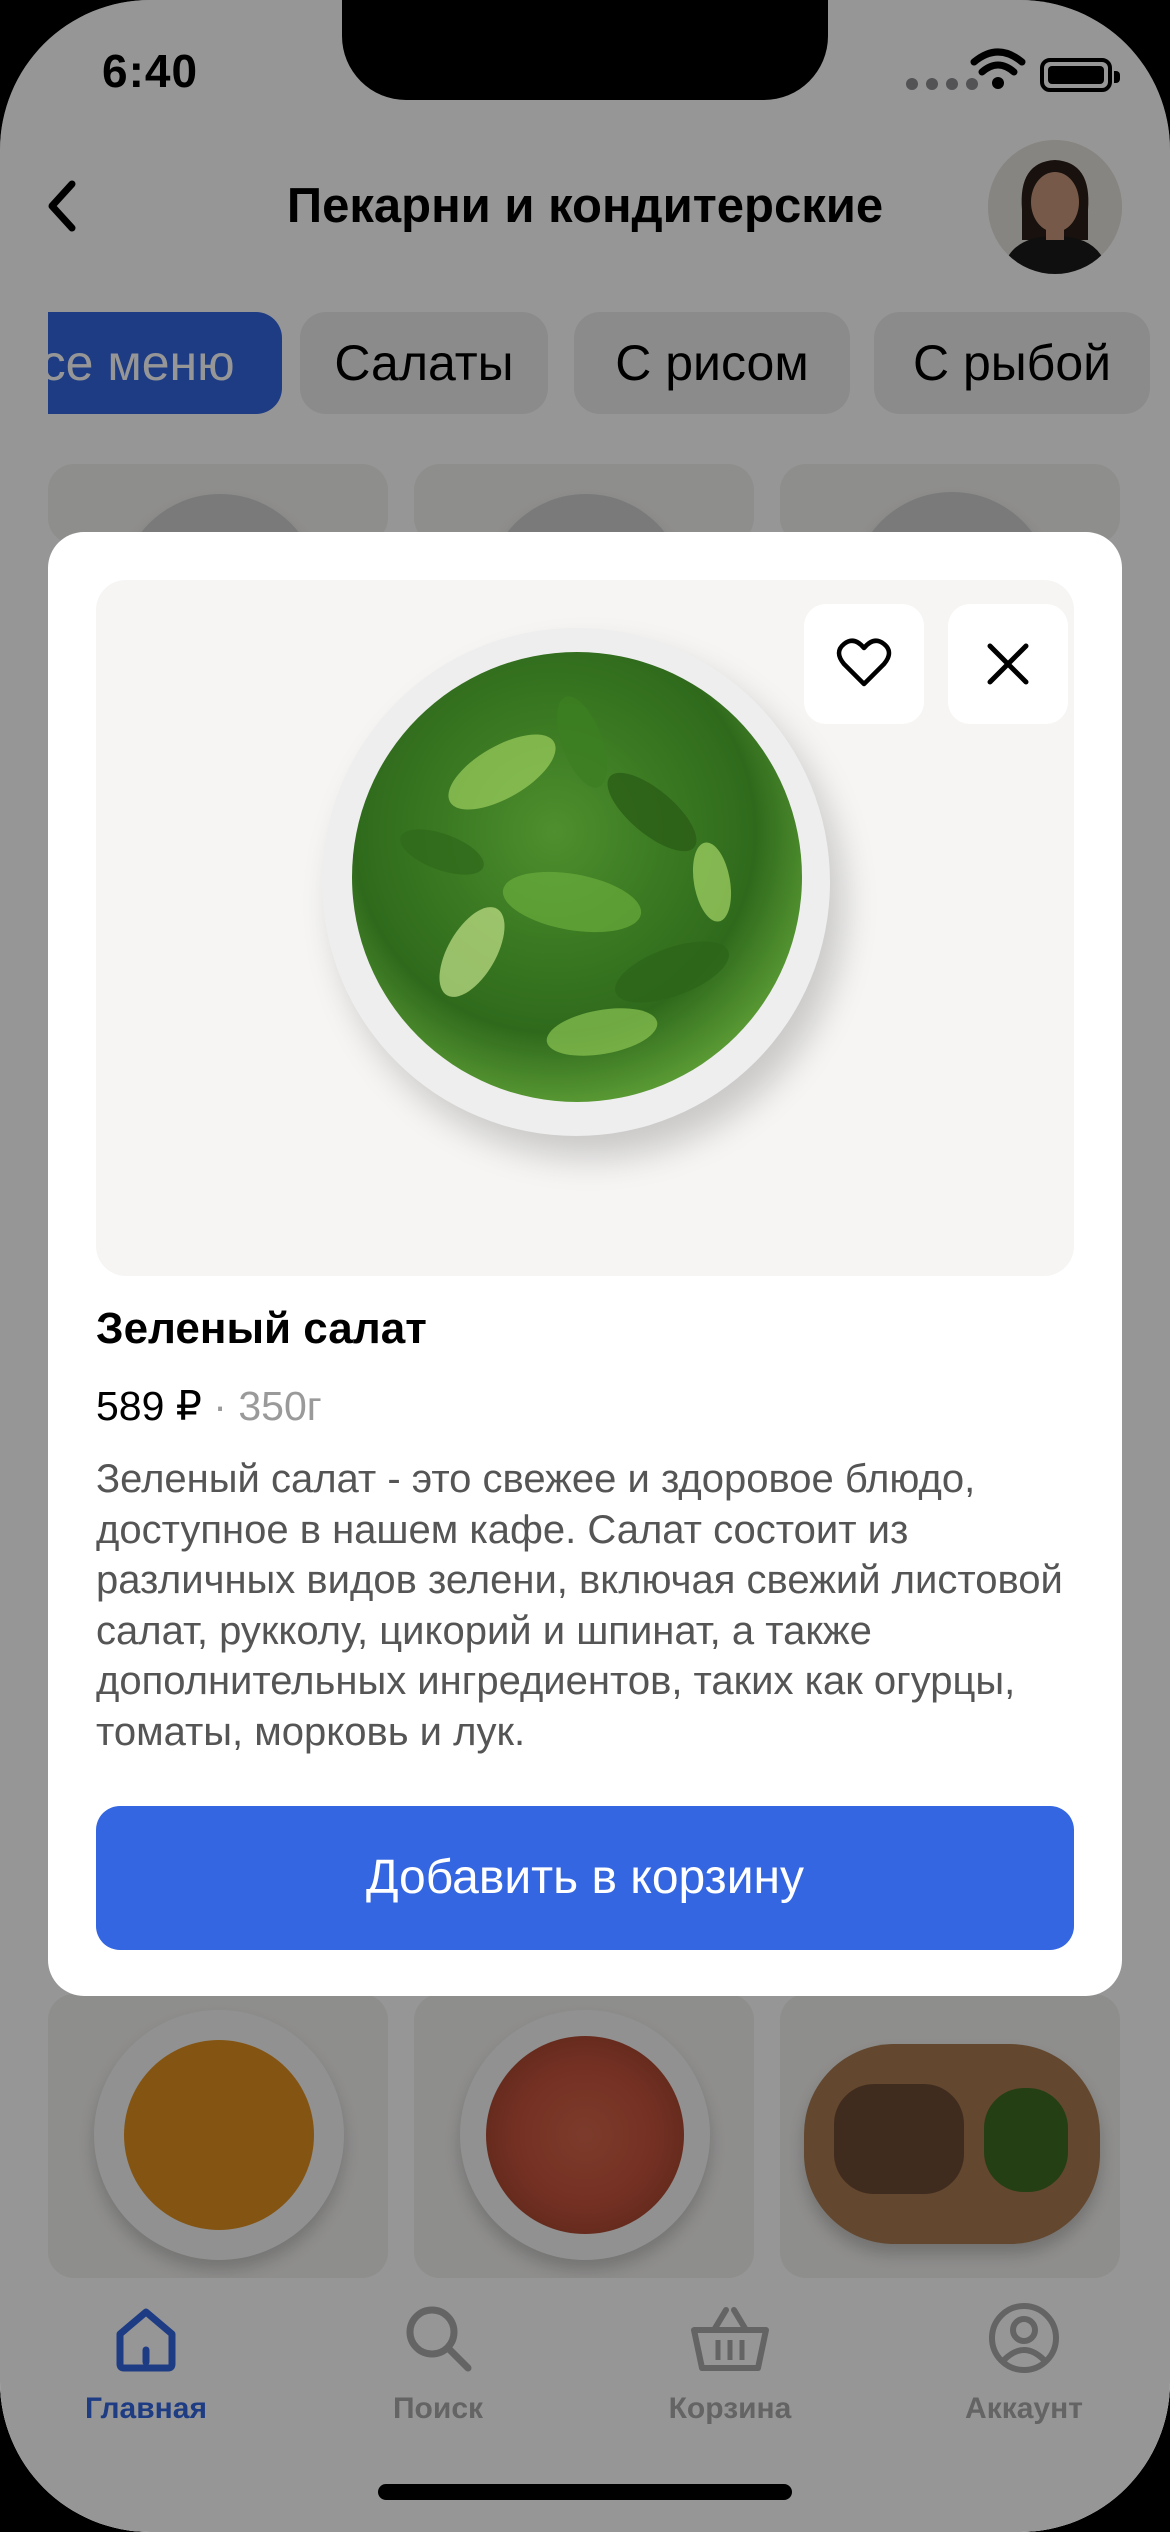 This screenshot has height=2532, width=1170. I want to click on close-icon, so click(1008, 664).